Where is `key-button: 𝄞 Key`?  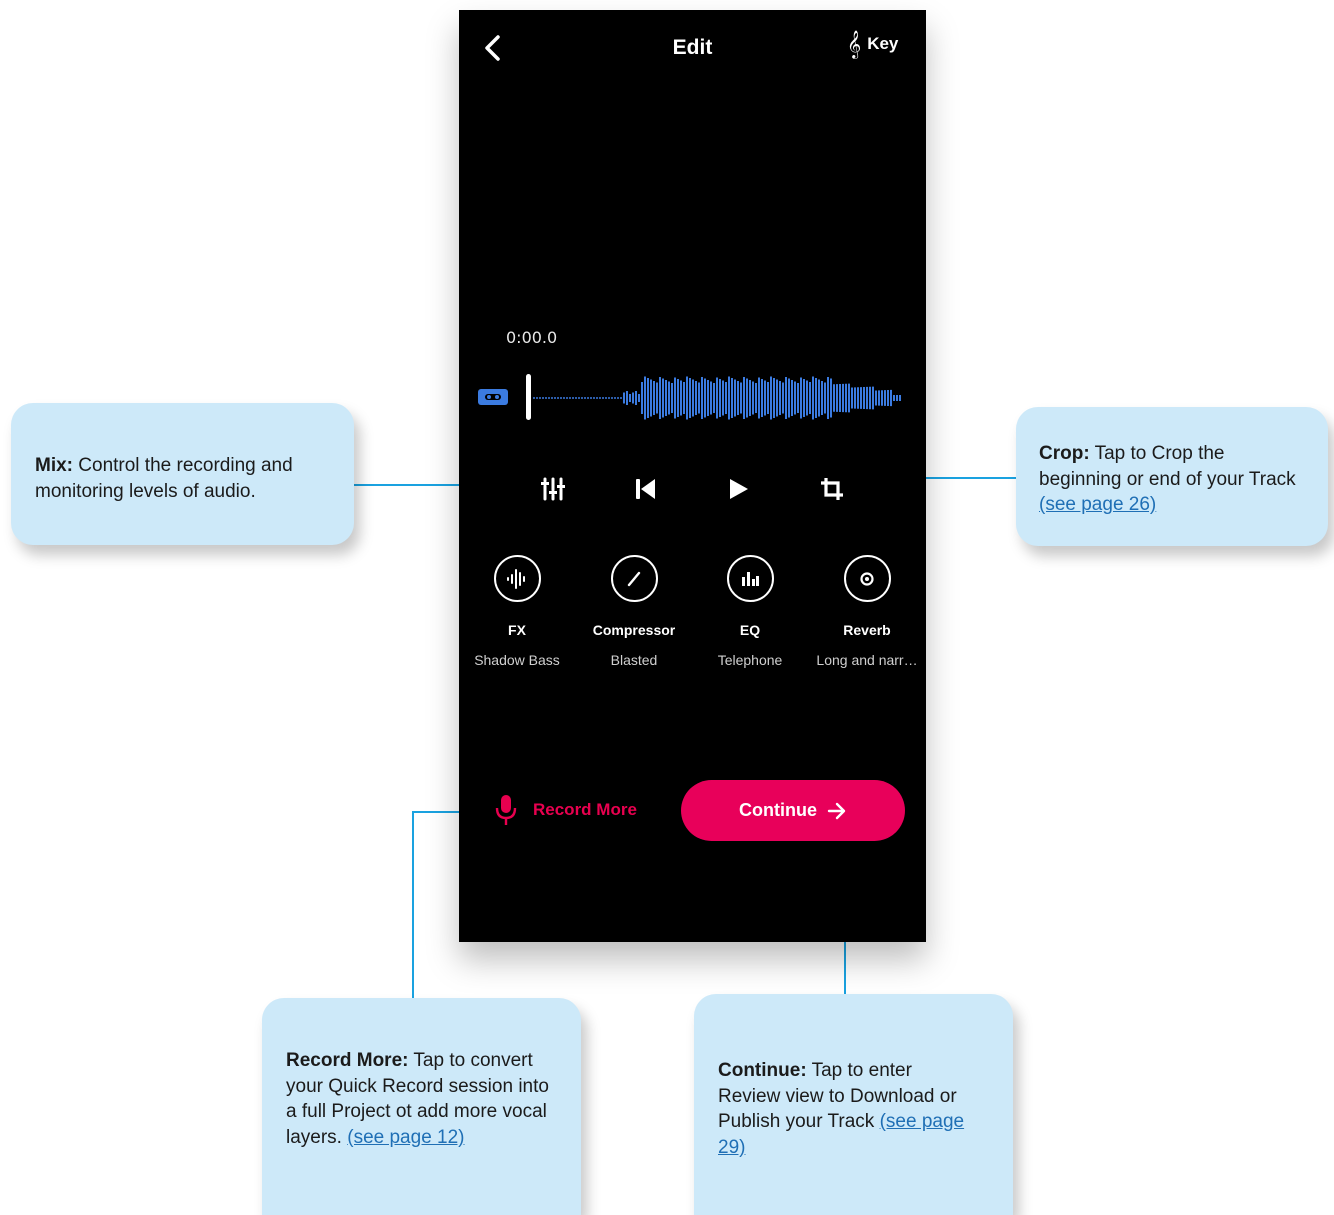 key-button: 𝄞 Key is located at coordinates (872, 44).